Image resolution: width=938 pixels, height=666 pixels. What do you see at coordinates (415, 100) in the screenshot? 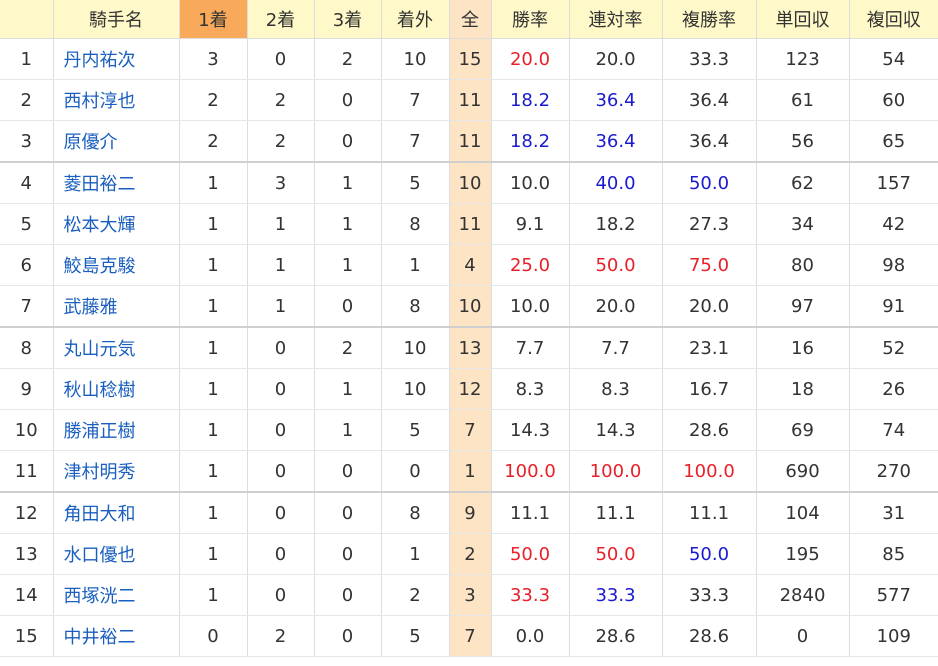
I see `unplaced-count: 7` at bounding box center [415, 100].